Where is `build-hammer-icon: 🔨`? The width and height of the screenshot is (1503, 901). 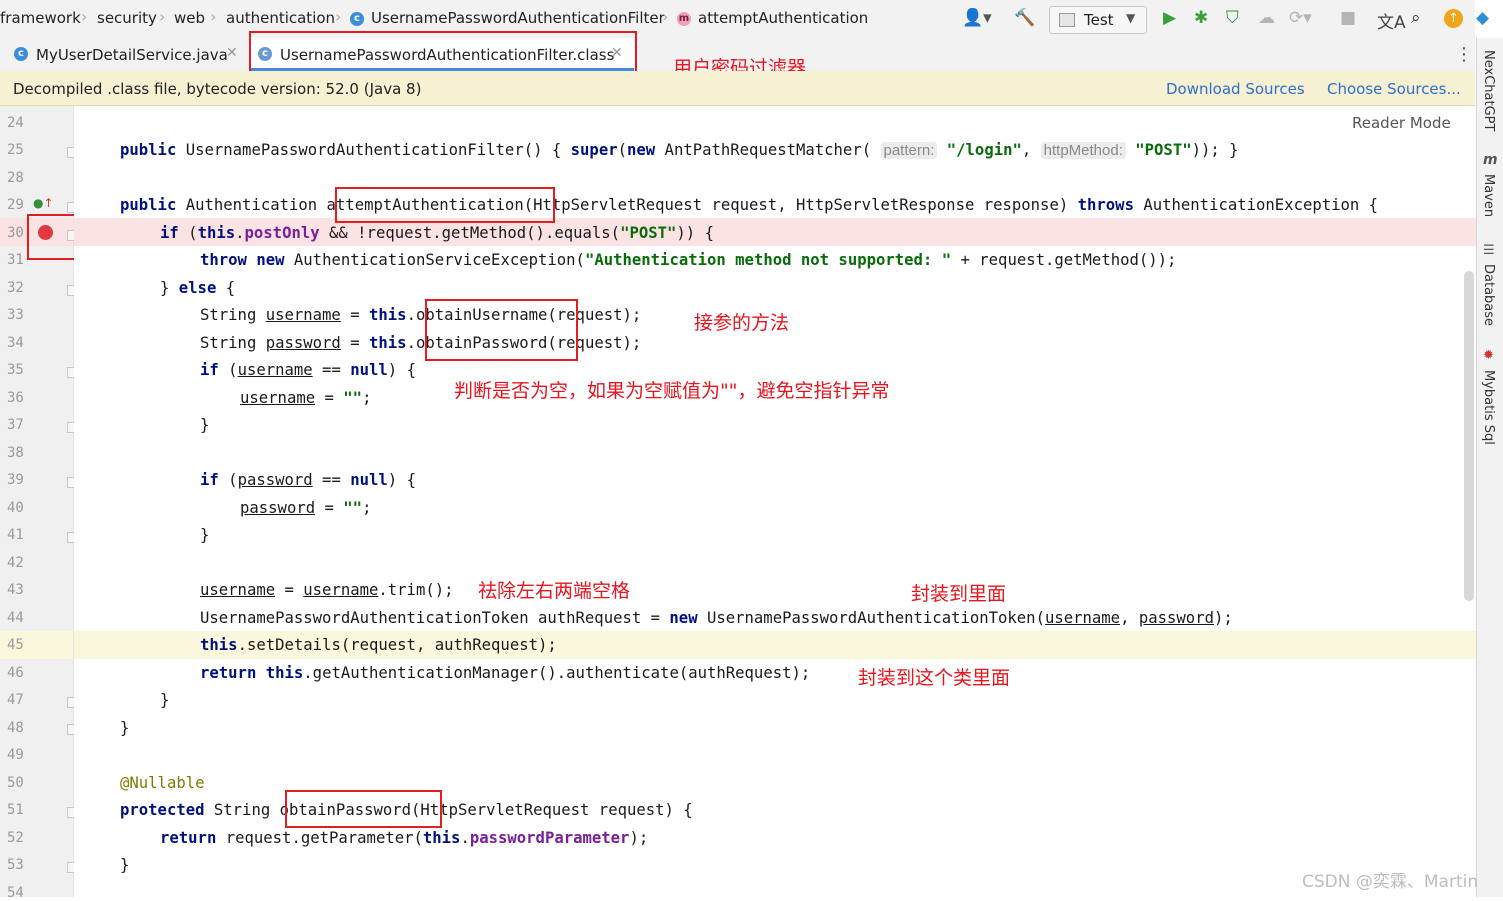 build-hammer-icon: 🔨 is located at coordinates (1024, 18).